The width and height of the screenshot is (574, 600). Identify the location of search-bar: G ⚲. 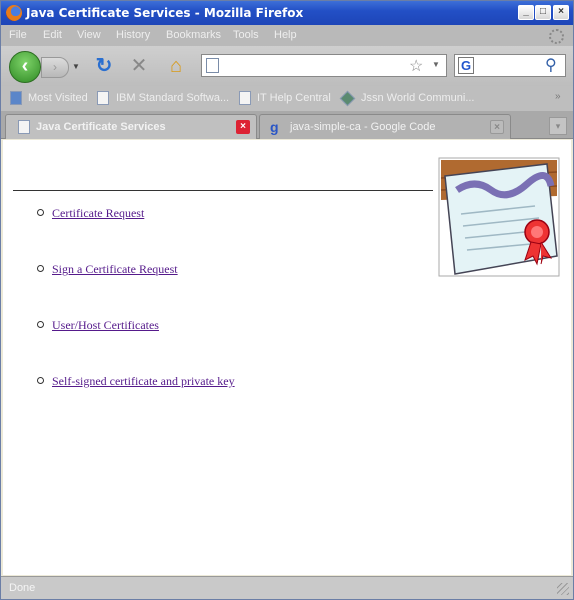
(510, 65).